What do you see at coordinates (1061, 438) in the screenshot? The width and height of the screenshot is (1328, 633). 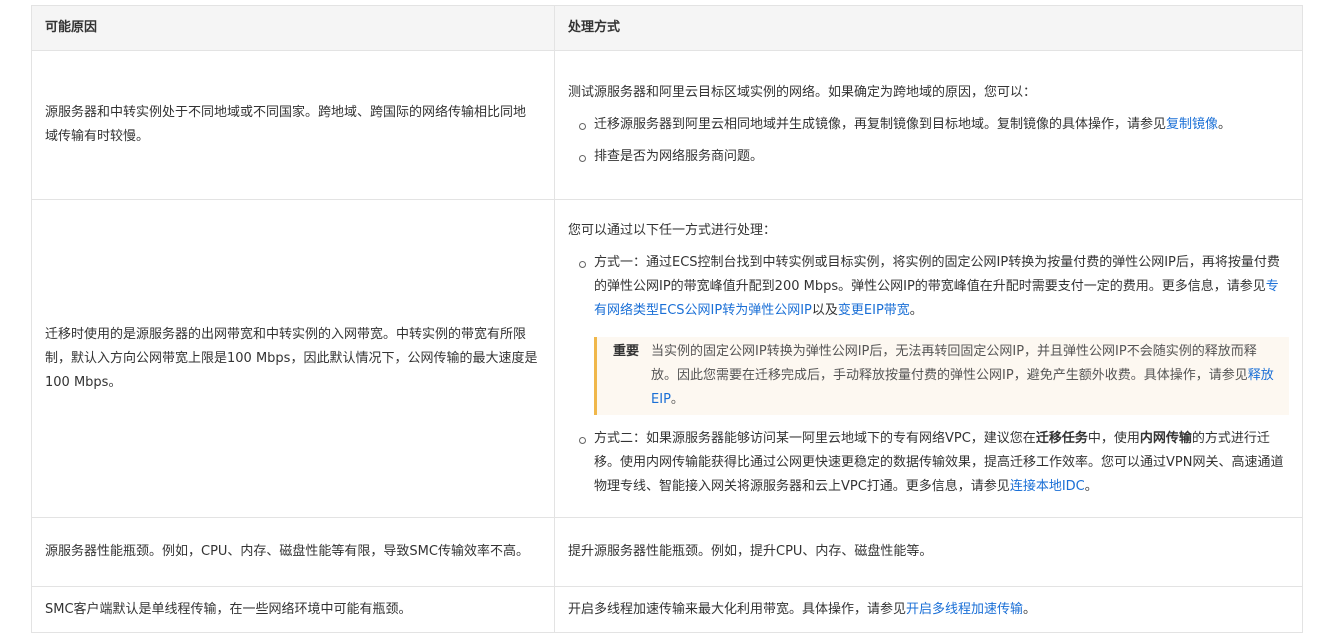 I see `migration-task-term: 迁移任务` at bounding box center [1061, 438].